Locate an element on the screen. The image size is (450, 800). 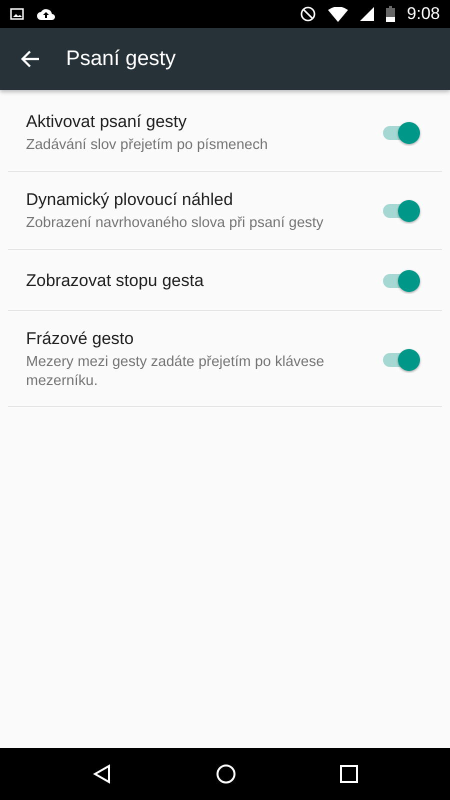
setting-title: Zobrazovat stopu gesta is located at coordinates (115, 280).